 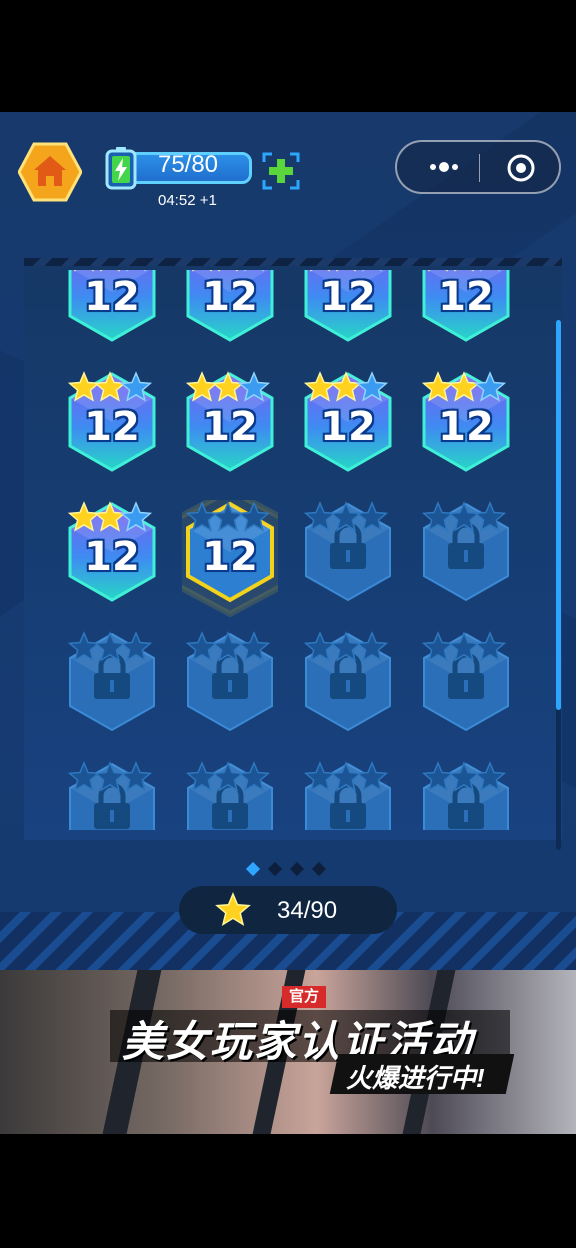 What do you see at coordinates (304, 997) in the screenshot?
I see `banner-badge: 官方` at bounding box center [304, 997].